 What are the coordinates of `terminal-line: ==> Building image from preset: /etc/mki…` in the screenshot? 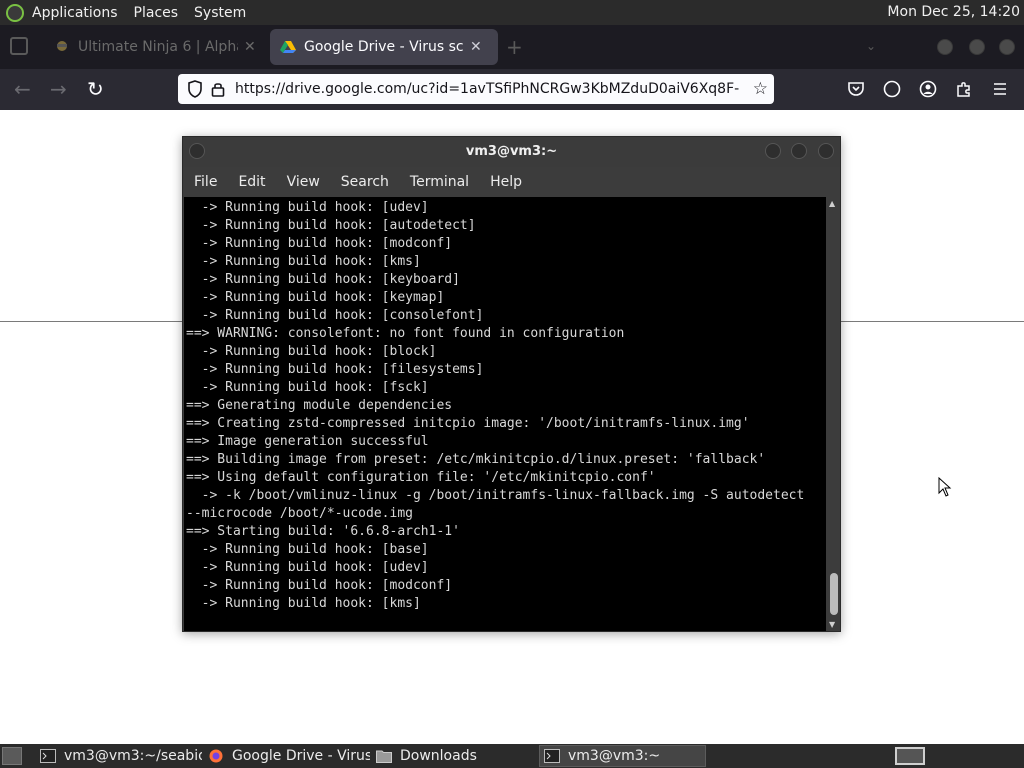 It's located at (476, 459).